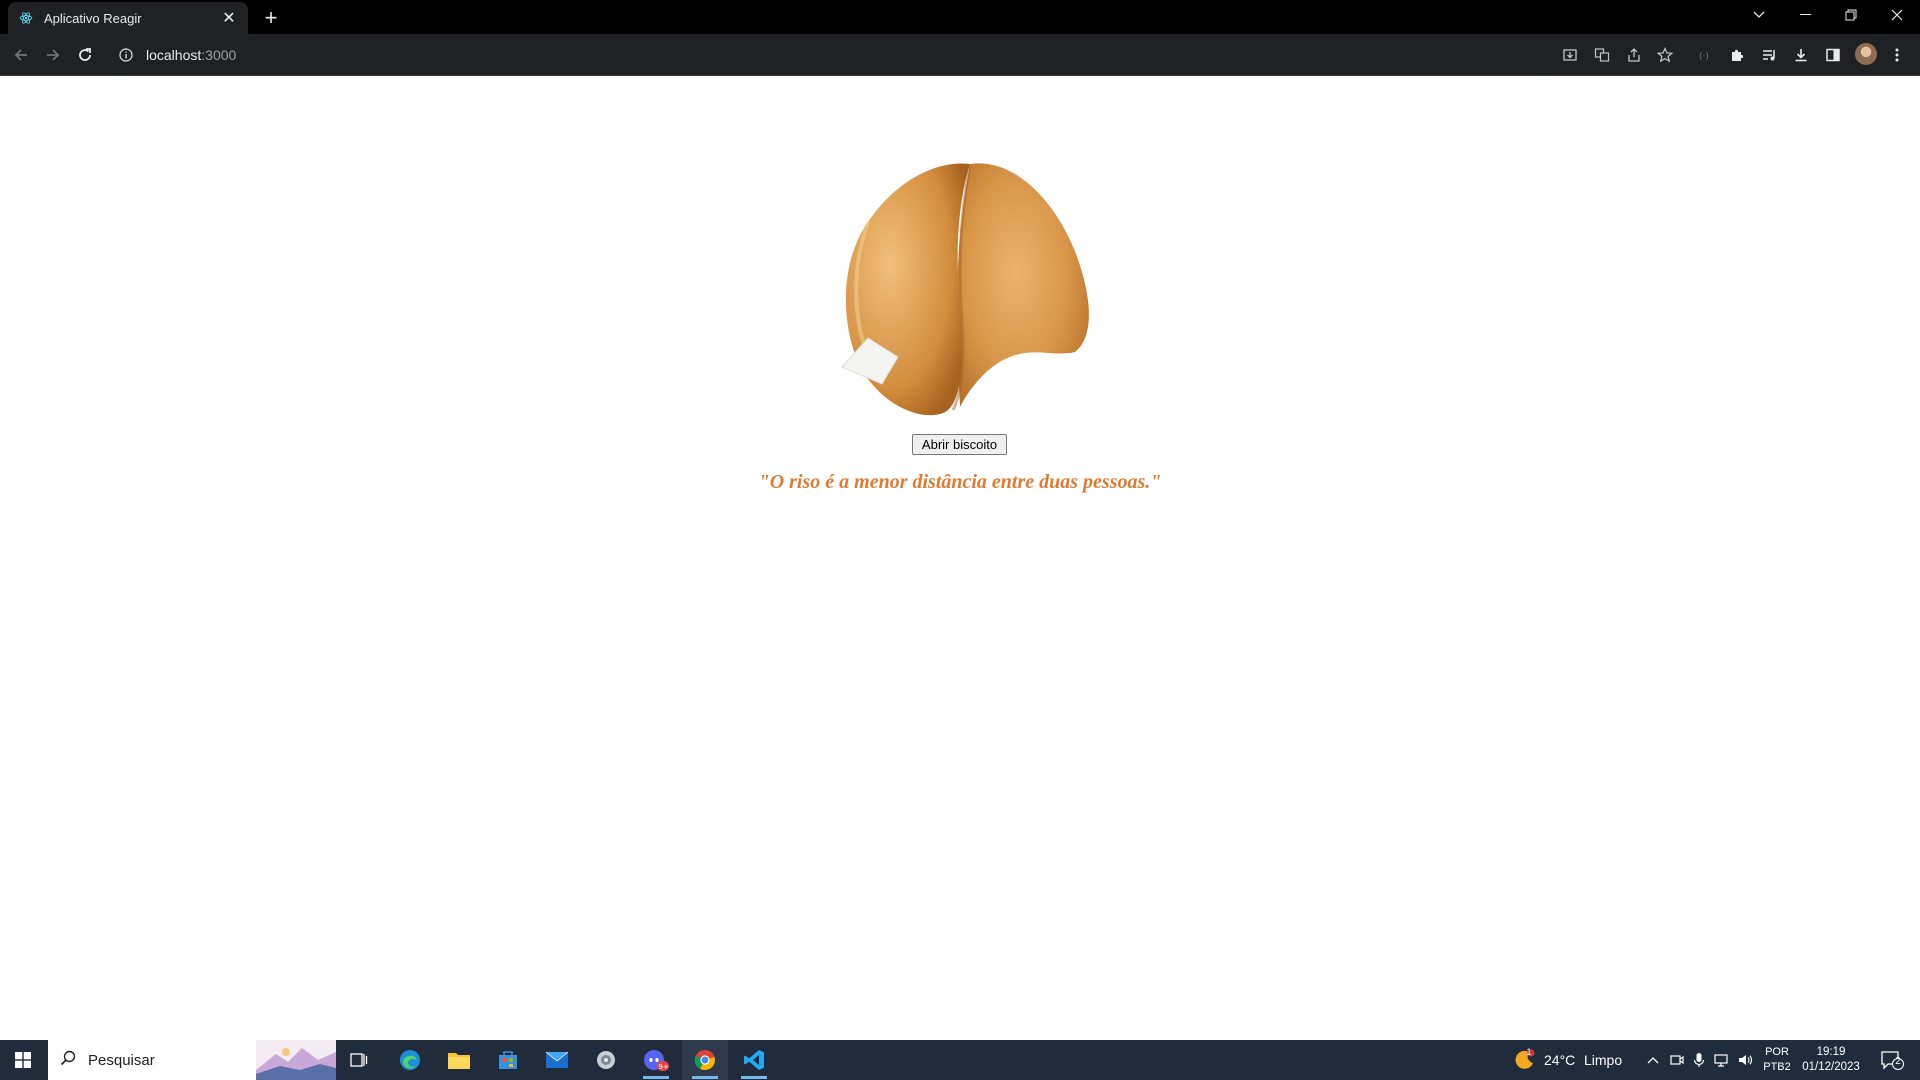 The image size is (1920, 1080). Describe the element at coordinates (1831, 1060) in the screenshot. I see `clock: 19:19 01/12/2023` at that location.